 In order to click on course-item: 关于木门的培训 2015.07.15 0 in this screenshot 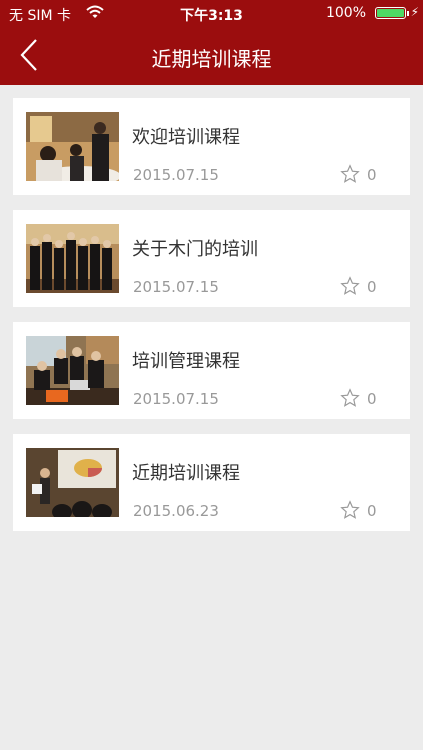, I will do `click(211, 258)`.